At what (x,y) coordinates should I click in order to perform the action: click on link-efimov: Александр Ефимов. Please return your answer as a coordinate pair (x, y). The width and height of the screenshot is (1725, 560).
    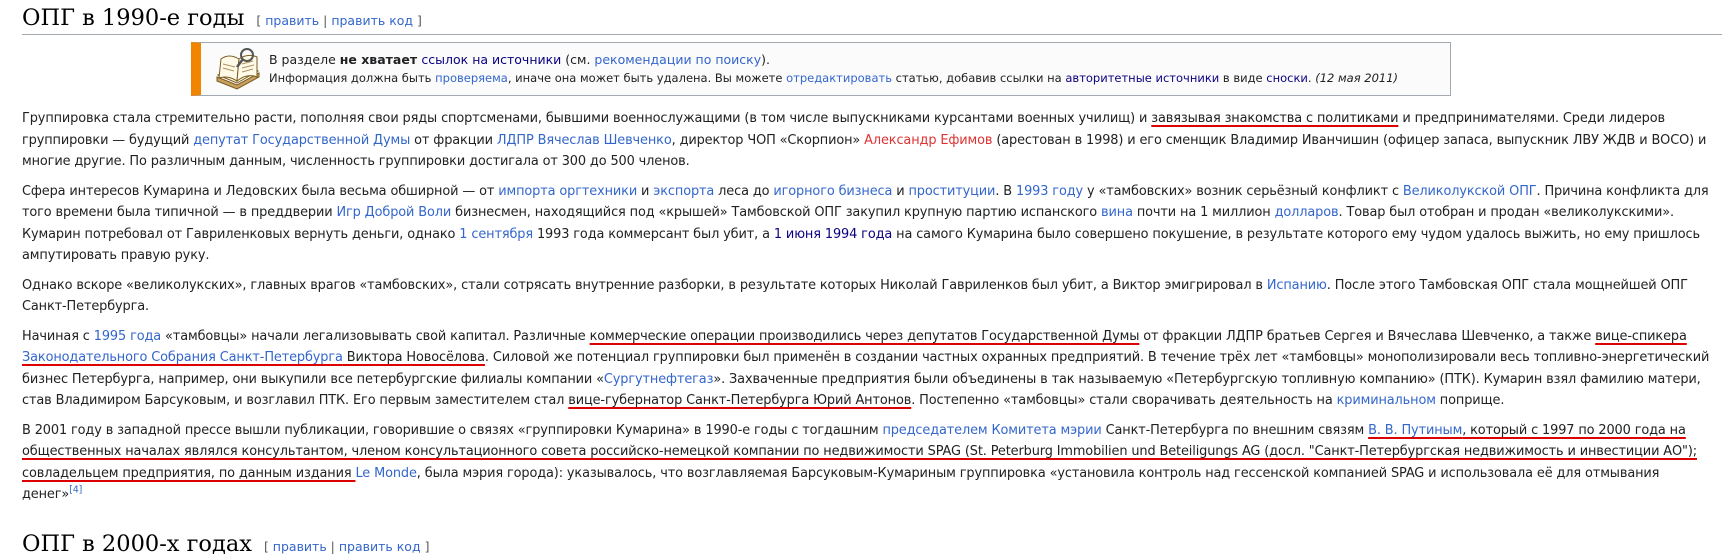
    Looking at the image, I should click on (928, 140).